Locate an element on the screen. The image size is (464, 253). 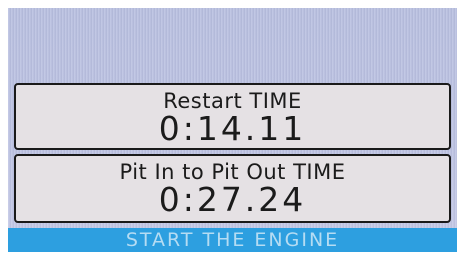
pit-time-value: 0:27.24 is located at coordinates (232, 199).